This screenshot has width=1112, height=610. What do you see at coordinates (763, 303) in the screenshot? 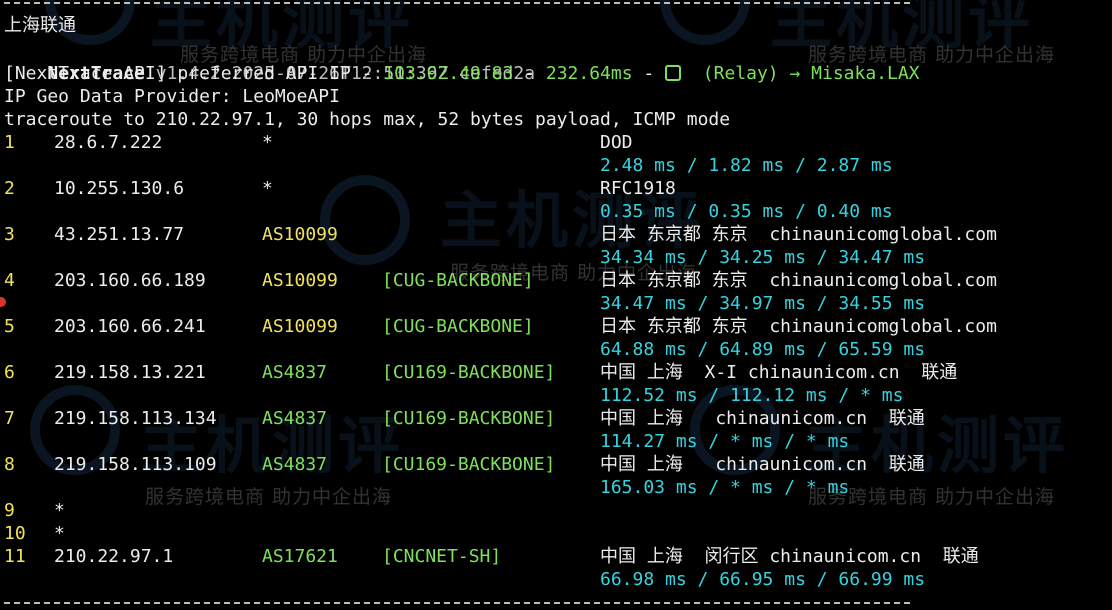
I see `hop-rtt: 34.47 ms / 34.97 ms / 34.55 ms` at bounding box center [763, 303].